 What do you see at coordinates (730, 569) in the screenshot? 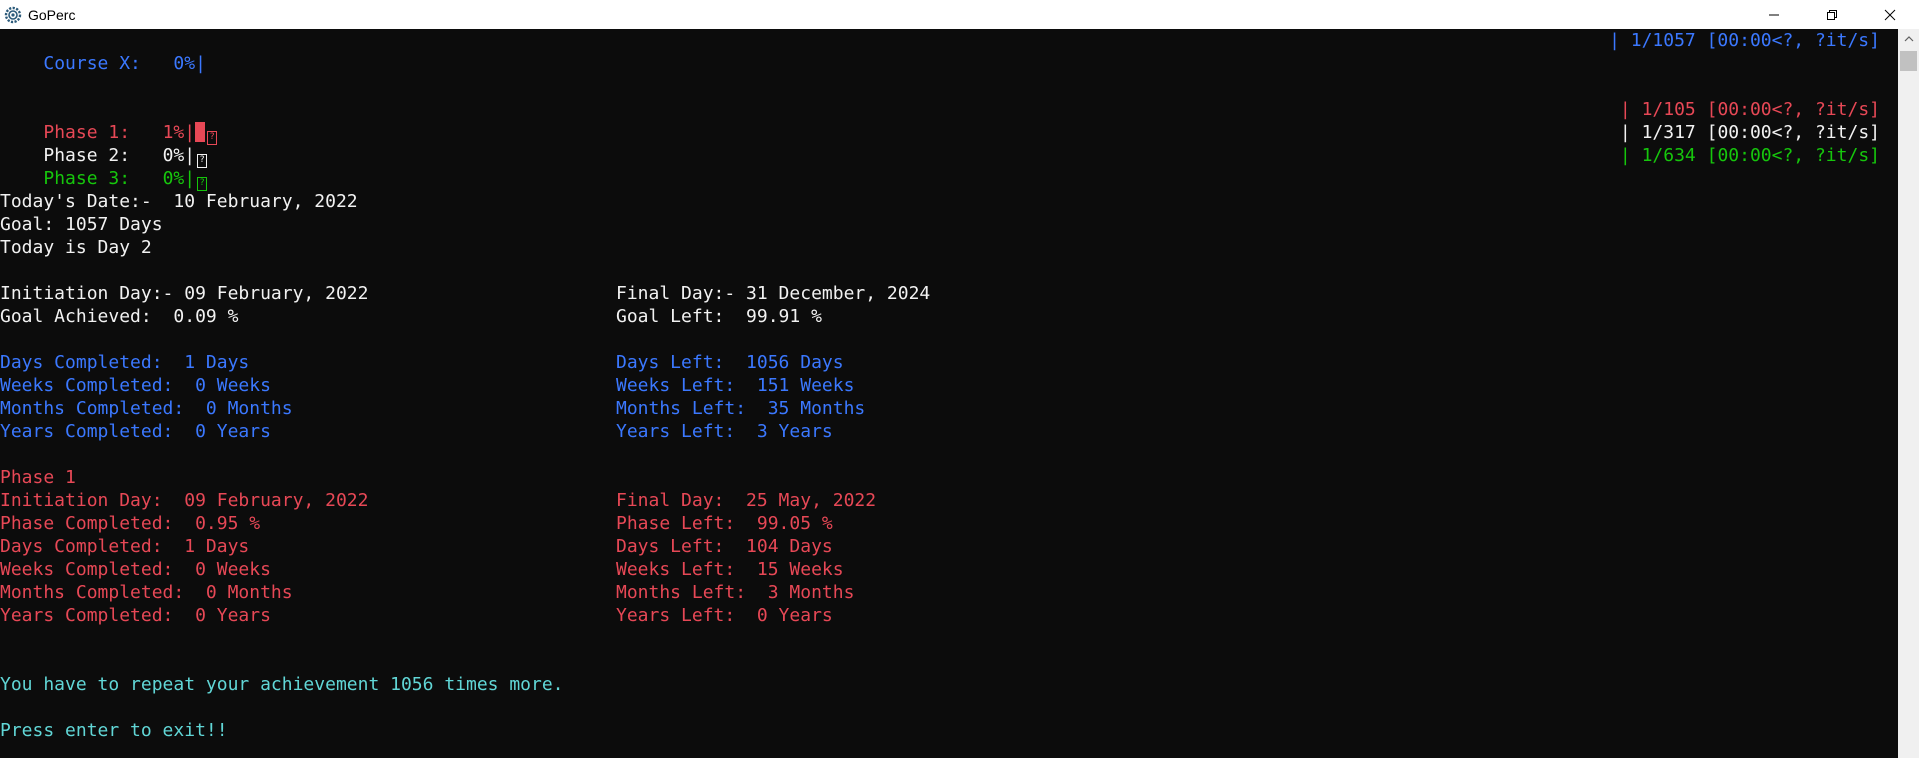
I see `phase1-weeks-left: Weeks Left: 15 Weeks` at bounding box center [730, 569].